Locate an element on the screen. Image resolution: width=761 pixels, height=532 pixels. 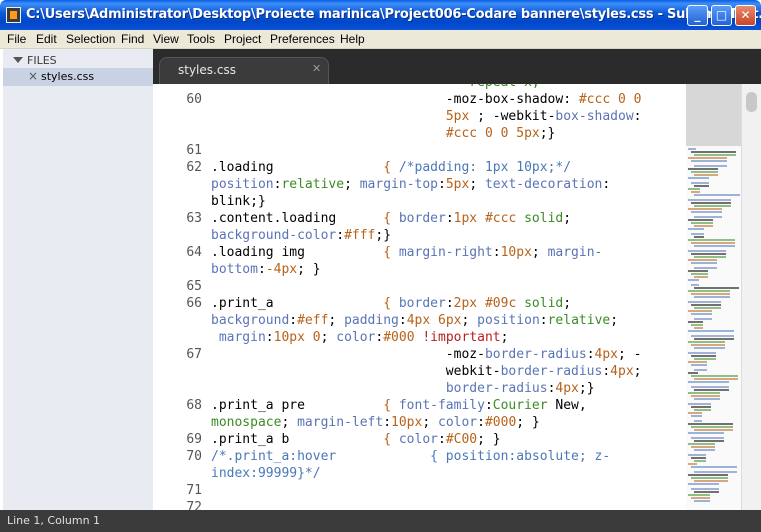
code-line: 65 is located at coordinates (419, 287).